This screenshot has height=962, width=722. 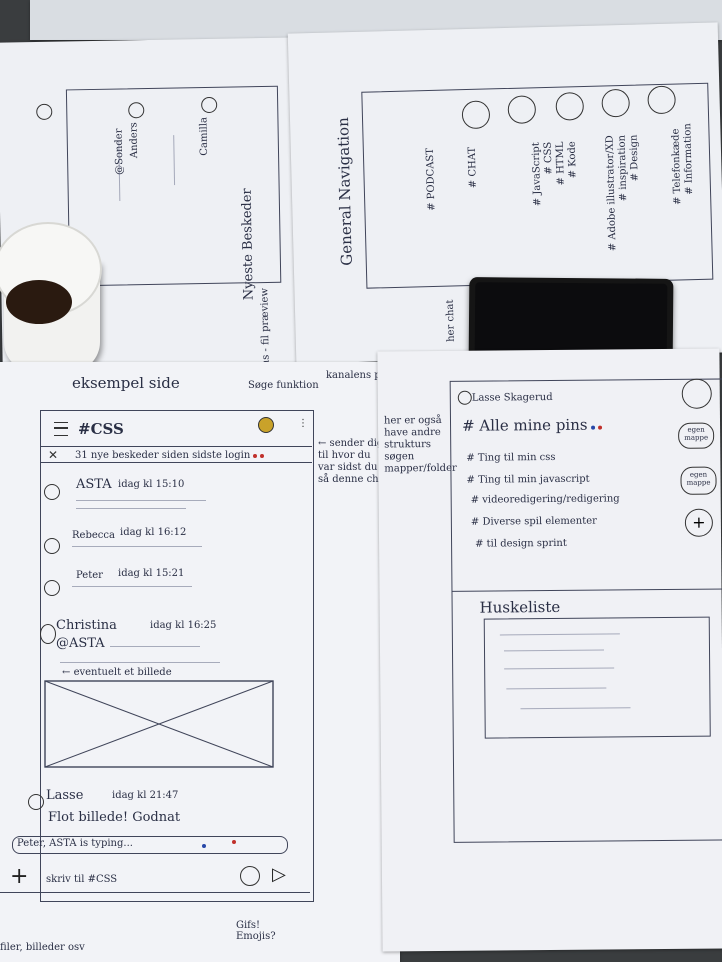 What do you see at coordinates (537, 174) in the screenshot?
I see `nav-section-10: # JavaScript` at bounding box center [537, 174].